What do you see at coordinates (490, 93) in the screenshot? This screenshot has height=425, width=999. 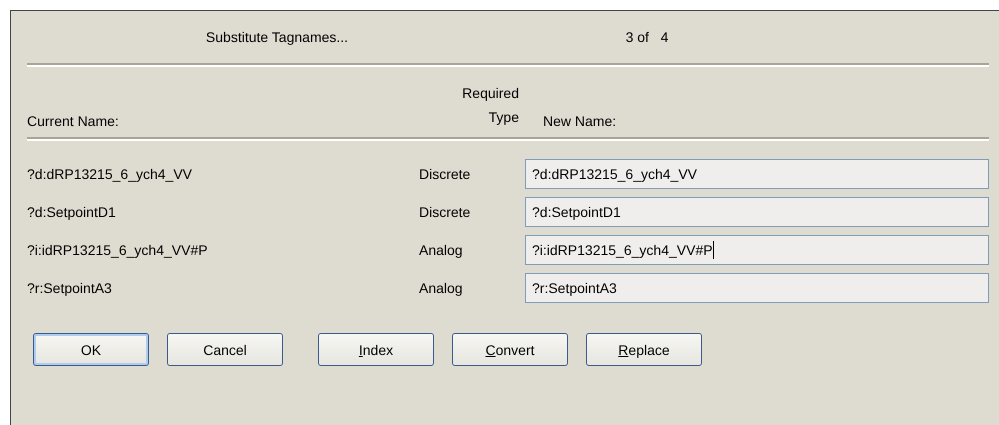 I see `column-header: Required` at bounding box center [490, 93].